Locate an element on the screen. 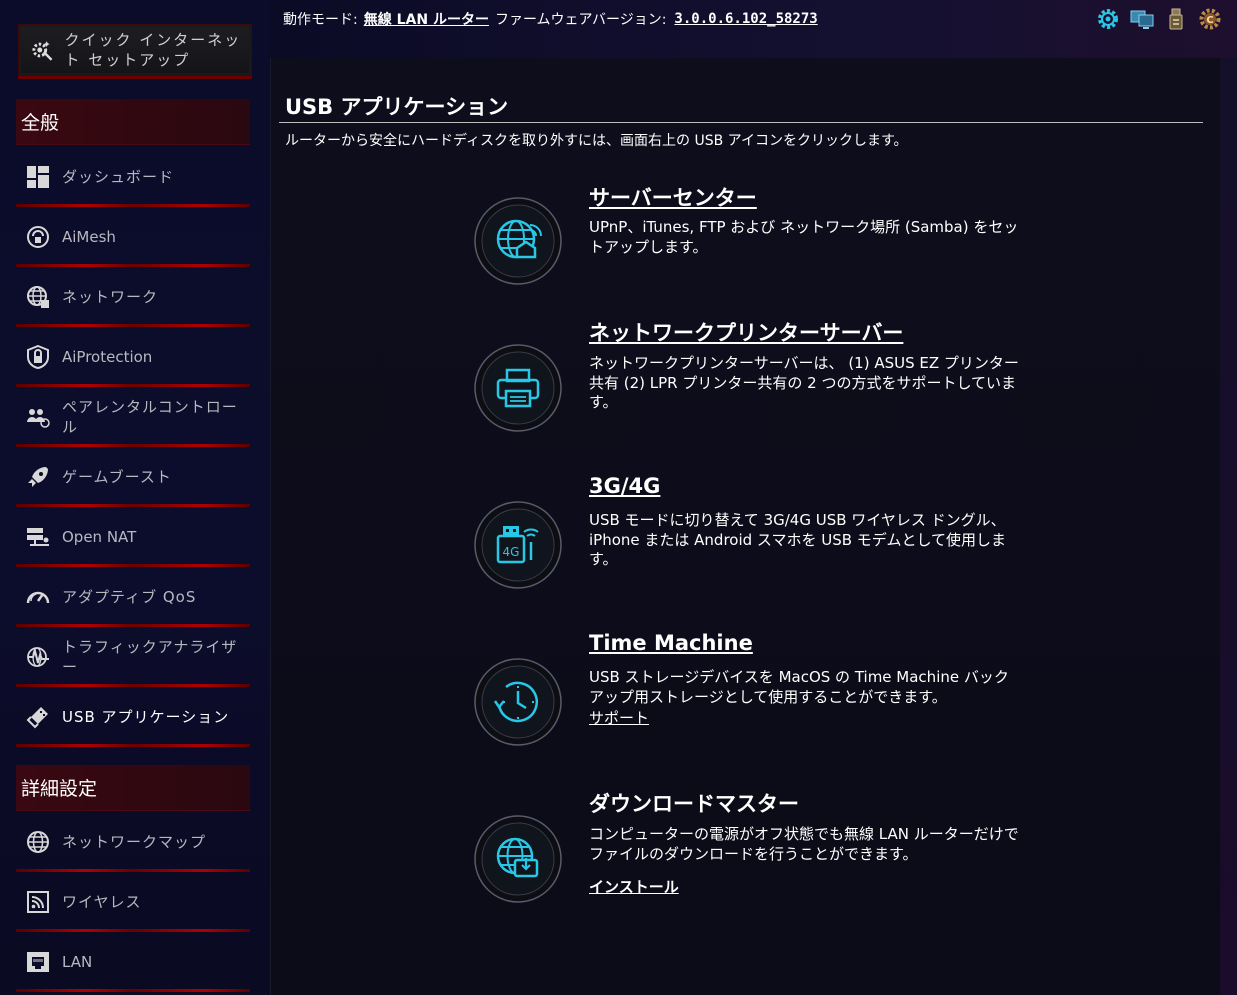 The width and height of the screenshot is (1237, 995). open-nat-icon is located at coordinates (38, 537).